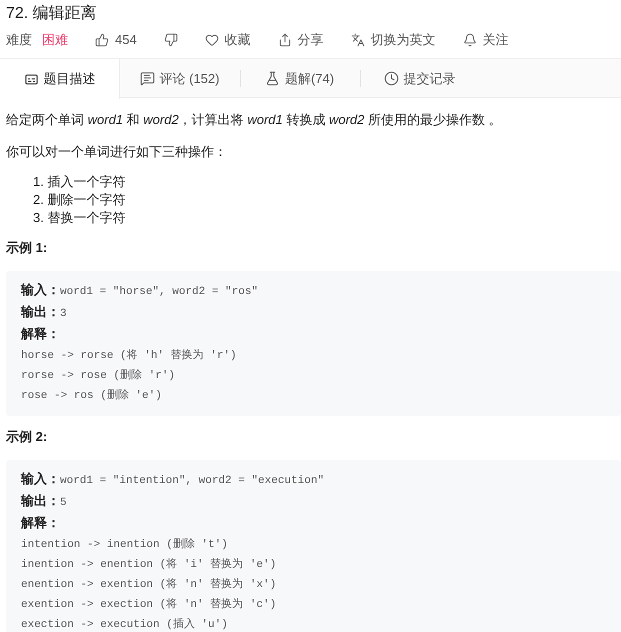 The width and height of the screenshot is (621, 632). Describe the element at coordinates (149, 605) in the screenshot. I see `code-line: exention -> exection (将 'n' 替换为 'c')` at that location.